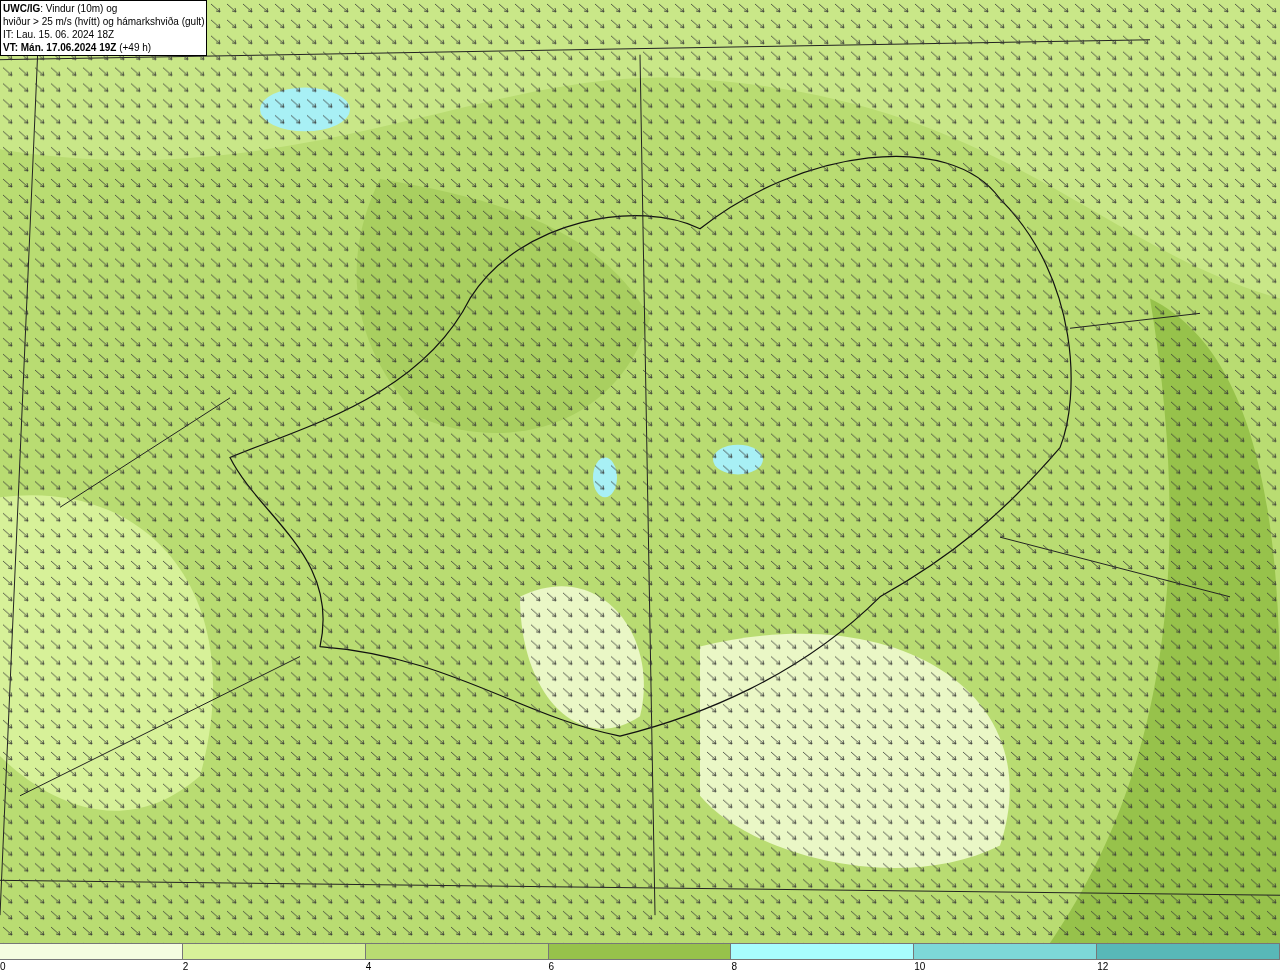 Image resolution: width=1280 pixels, height=978 pixels. What do you see at coordinates (551, 967) in the screenshot?
I see `scale-label: 6` at bounding box center [551, 967].